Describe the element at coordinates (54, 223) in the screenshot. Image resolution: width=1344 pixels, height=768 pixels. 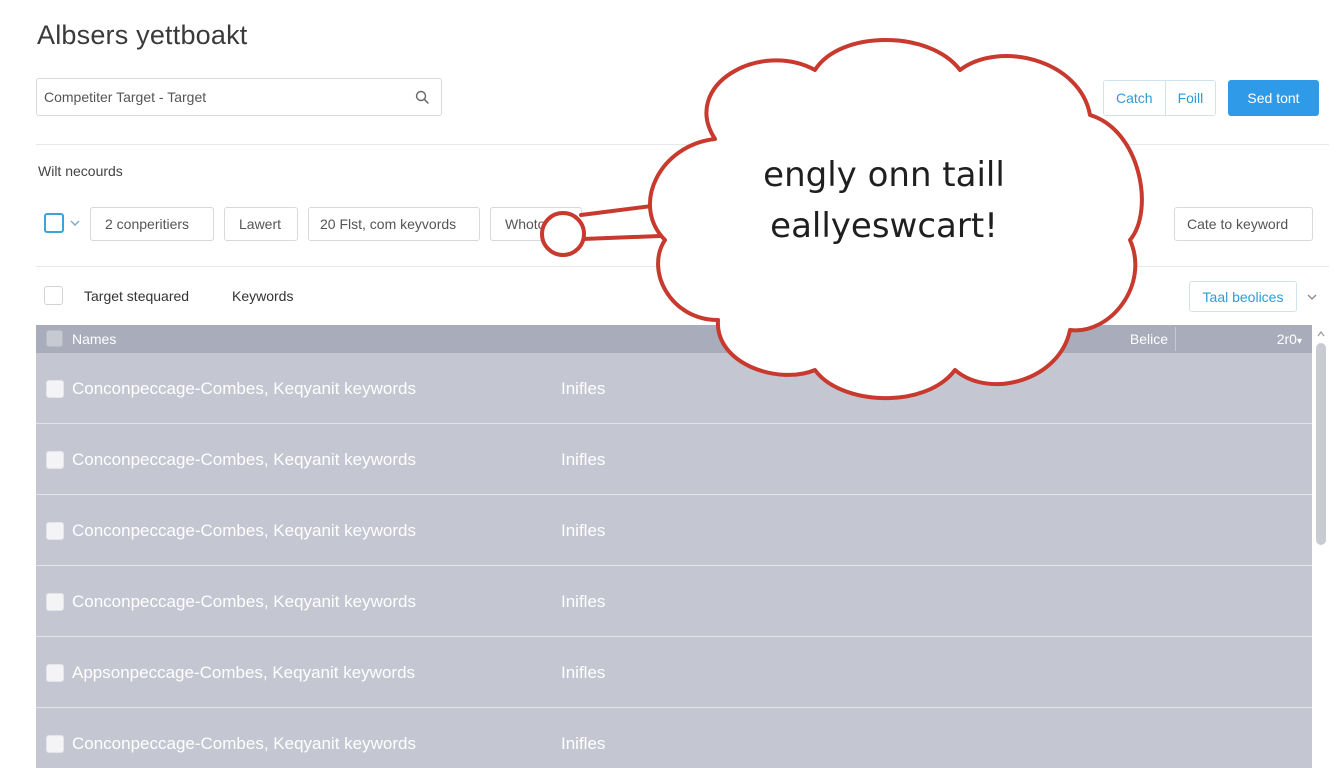
I see `select-all-checkbox` at that location.